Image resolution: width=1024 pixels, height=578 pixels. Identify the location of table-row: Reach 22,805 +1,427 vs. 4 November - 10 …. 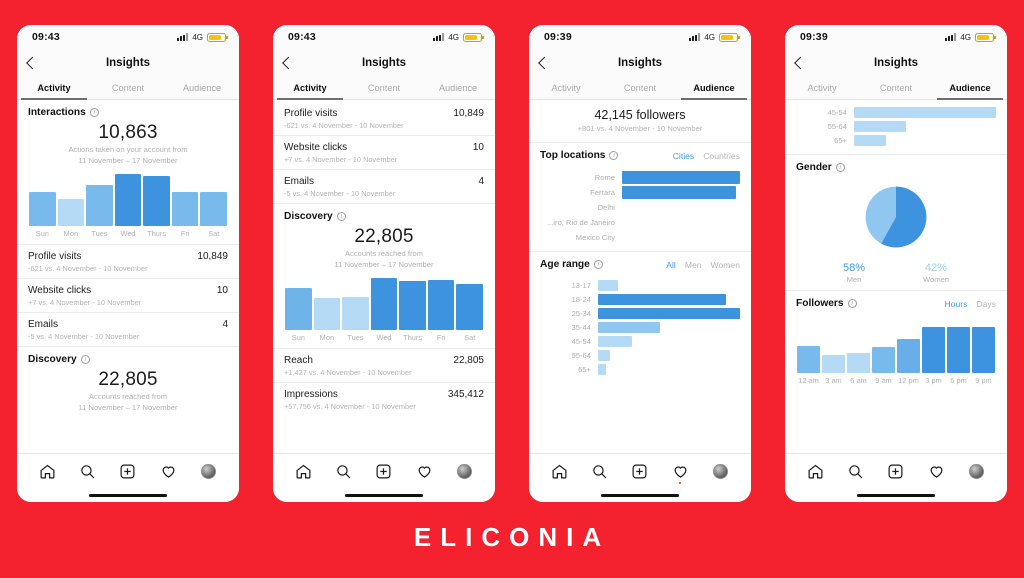
(384, 366).